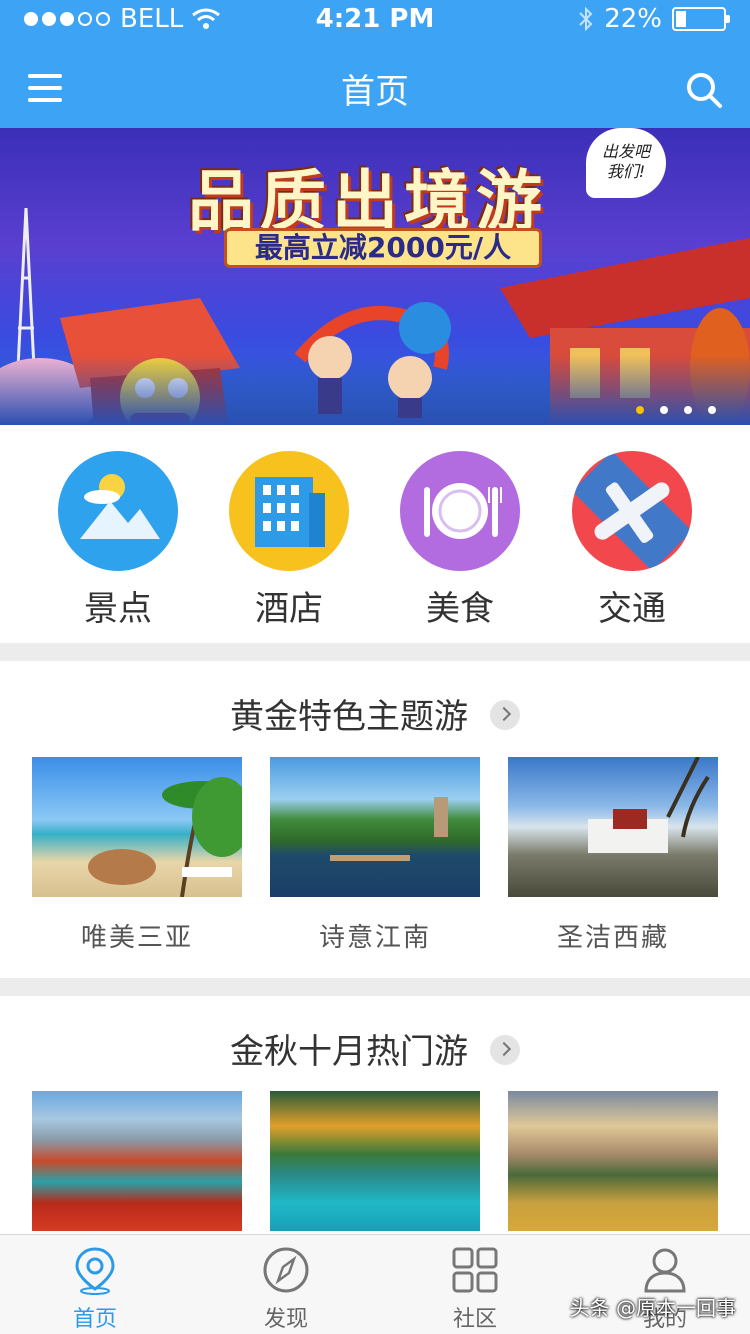 This screenshot has height=1334, width=750. What do you see at coordinates (374, 938) in the screenshot?
I see `tour-caption: 诗意江南` at bounding box center [374, 938].